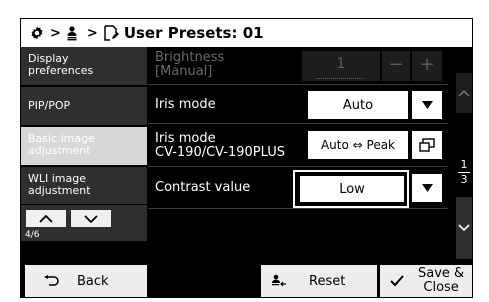 The width and height of the screenshot is (489, 302). Describe the element at coordinates (464, 172) in the screenshot. I see `page-indicator: 1 3` at that location.